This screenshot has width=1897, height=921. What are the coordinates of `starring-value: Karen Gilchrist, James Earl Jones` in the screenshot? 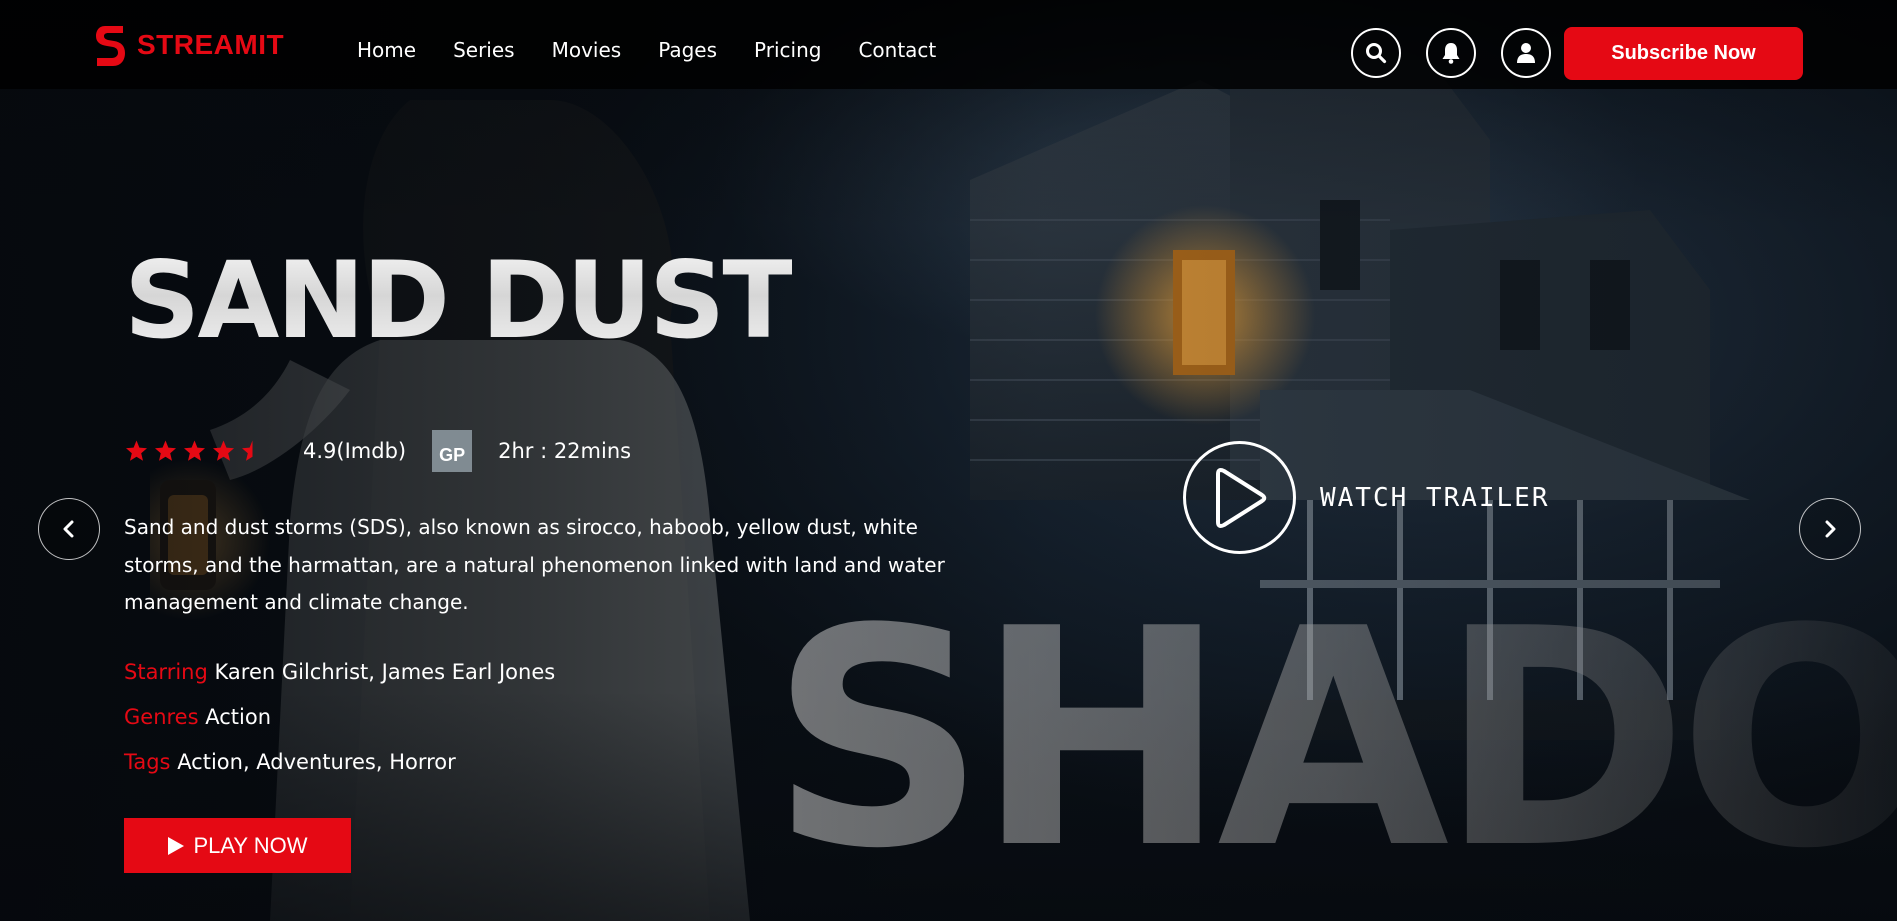 It's located at (385, 672).